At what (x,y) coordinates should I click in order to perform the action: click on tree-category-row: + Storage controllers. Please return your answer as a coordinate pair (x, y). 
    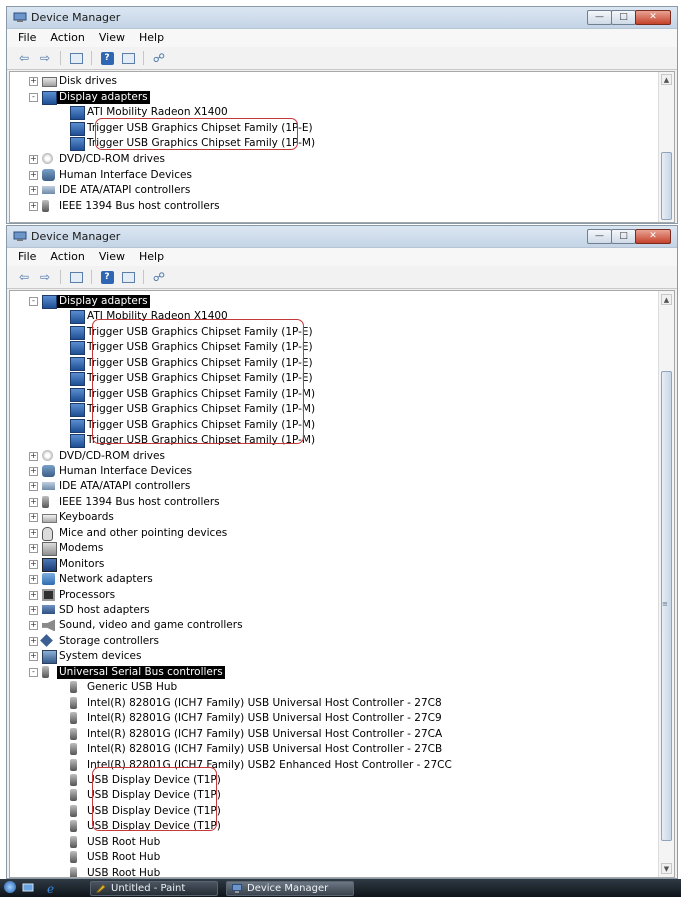
    Looking at the image, I should click on (335, 641).